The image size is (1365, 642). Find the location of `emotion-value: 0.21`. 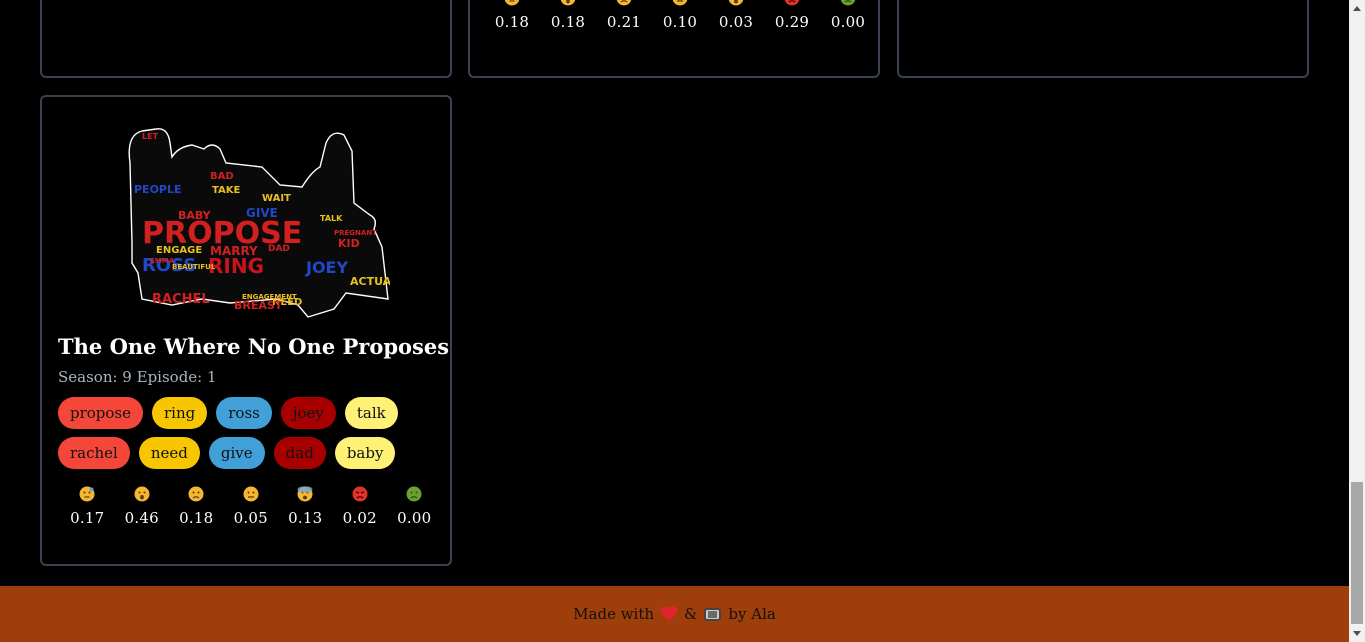

emotion-value: 0.21 is located at coordinates (624, 22).